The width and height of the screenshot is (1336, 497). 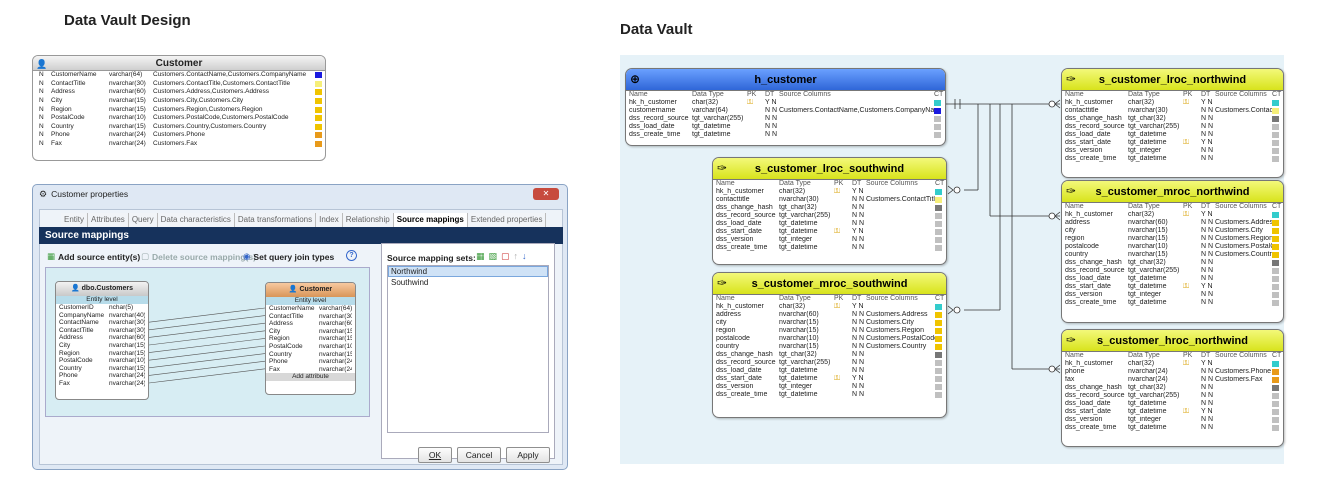 What do you see at coordinates (708, 94) in the screenshot?
I see `column-header: Data Type` at bounding box center [708, 94].